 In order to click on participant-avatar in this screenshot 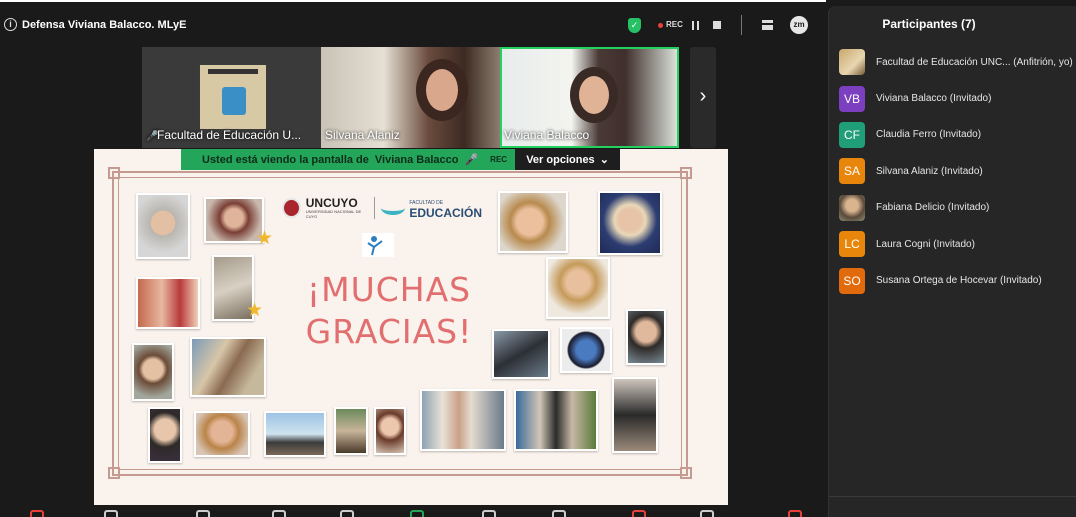, I will do `click(852, 62)`.